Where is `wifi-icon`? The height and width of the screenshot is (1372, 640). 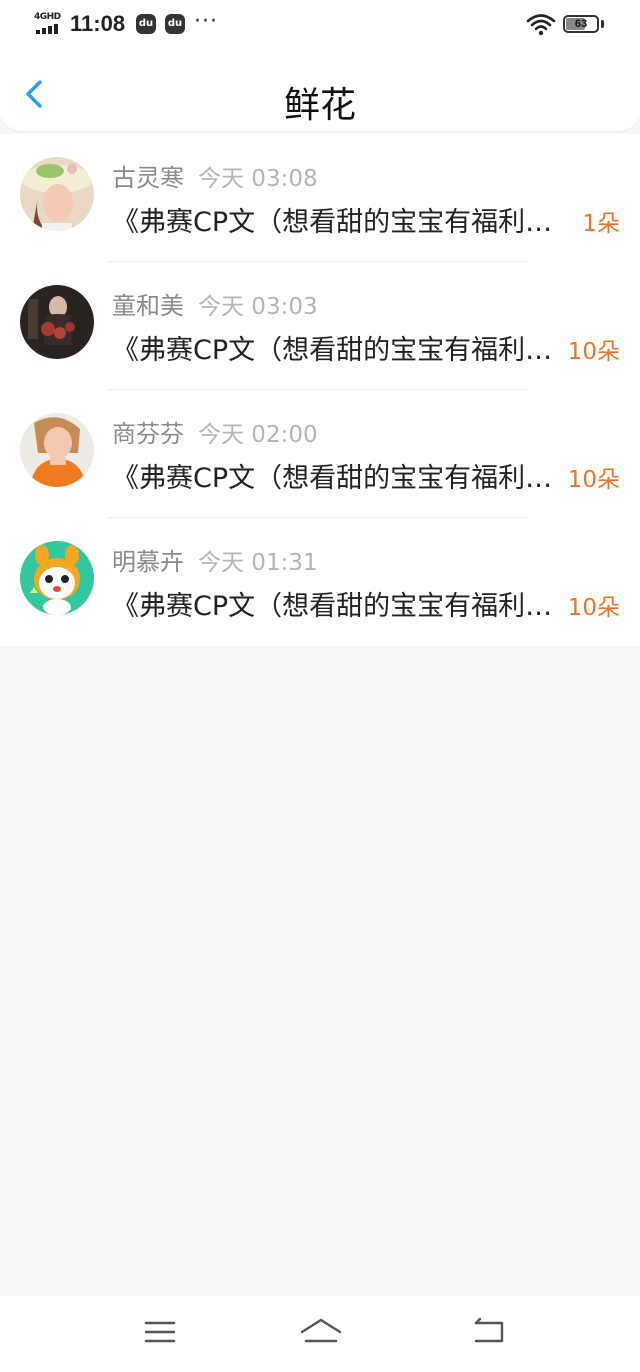 wifi-icon is located at coordinates (541, 25).